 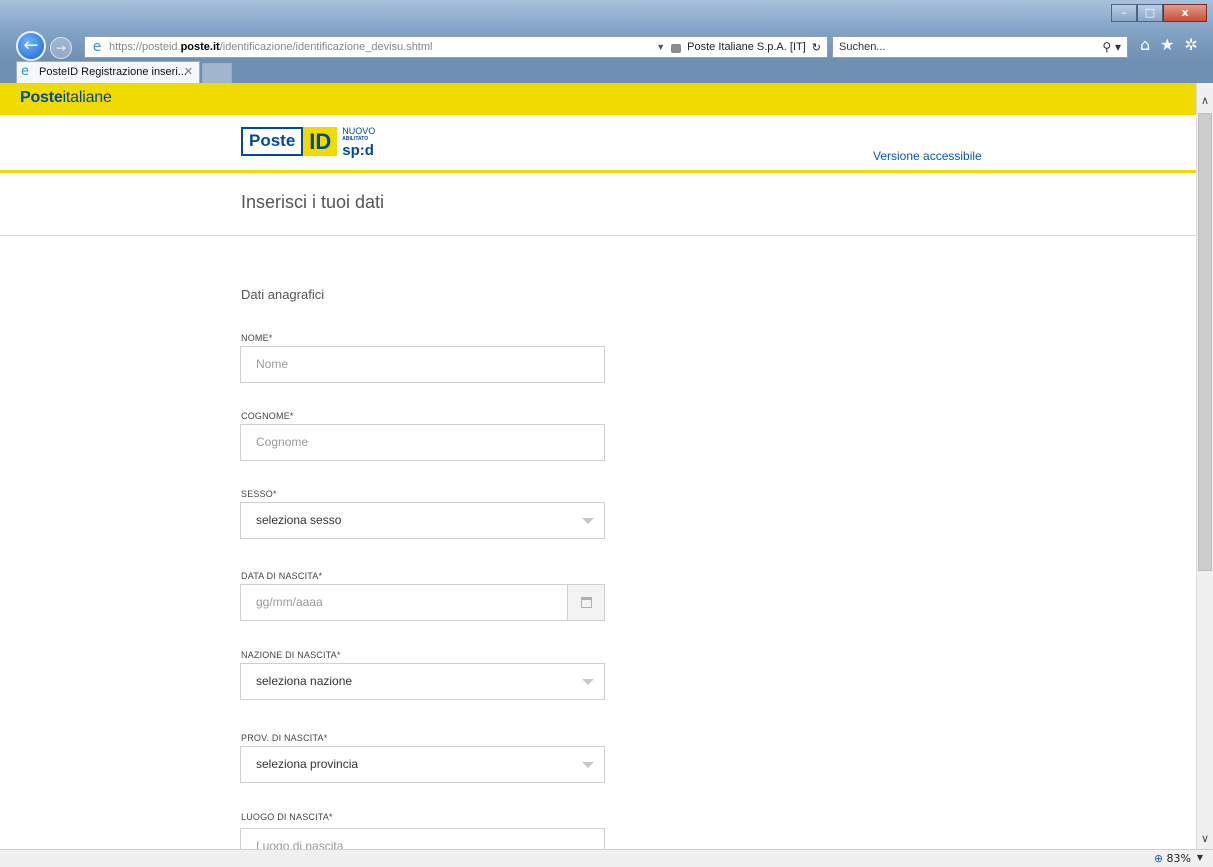 What do you see at coordinates (66, 98) in the screenshot?
I see `posteitaliane-logo: Posteitaliane` at bounding box center [66, 98].